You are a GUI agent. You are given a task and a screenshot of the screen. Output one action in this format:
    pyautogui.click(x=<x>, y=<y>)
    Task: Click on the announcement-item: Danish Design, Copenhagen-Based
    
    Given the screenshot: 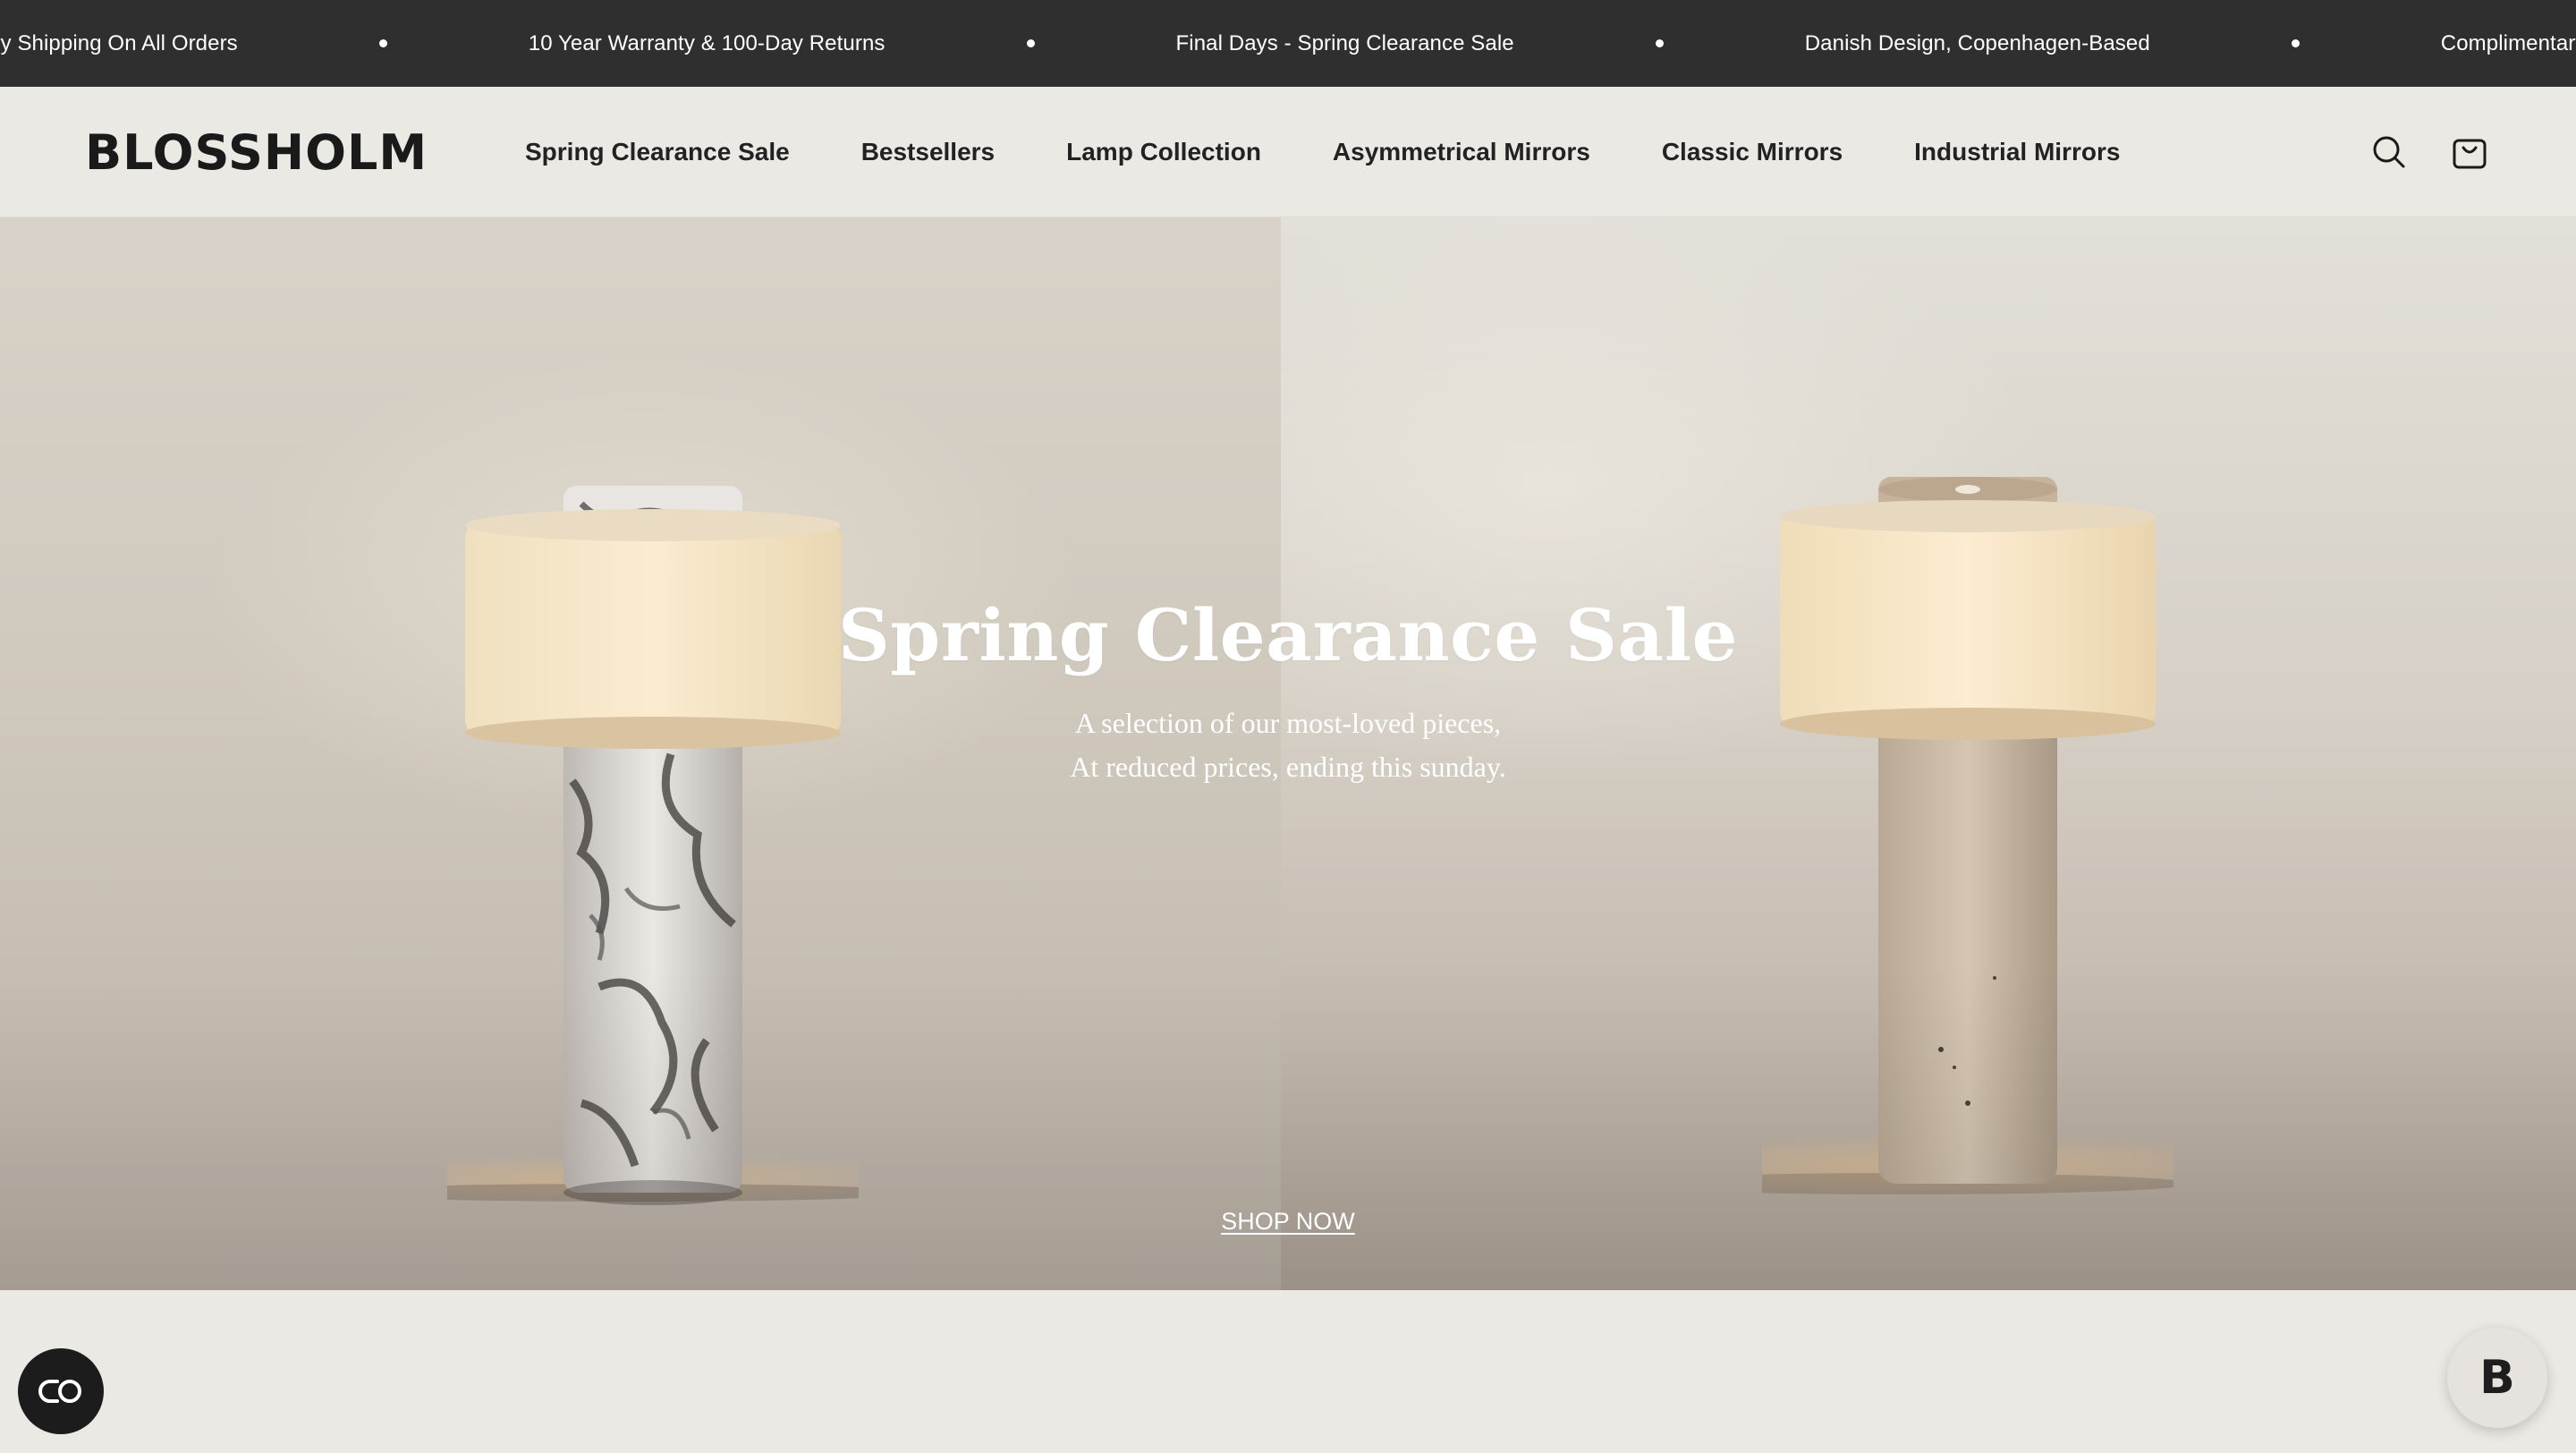 What is the action you would take?
    pyautogui.click(x=1977, y=42)
    